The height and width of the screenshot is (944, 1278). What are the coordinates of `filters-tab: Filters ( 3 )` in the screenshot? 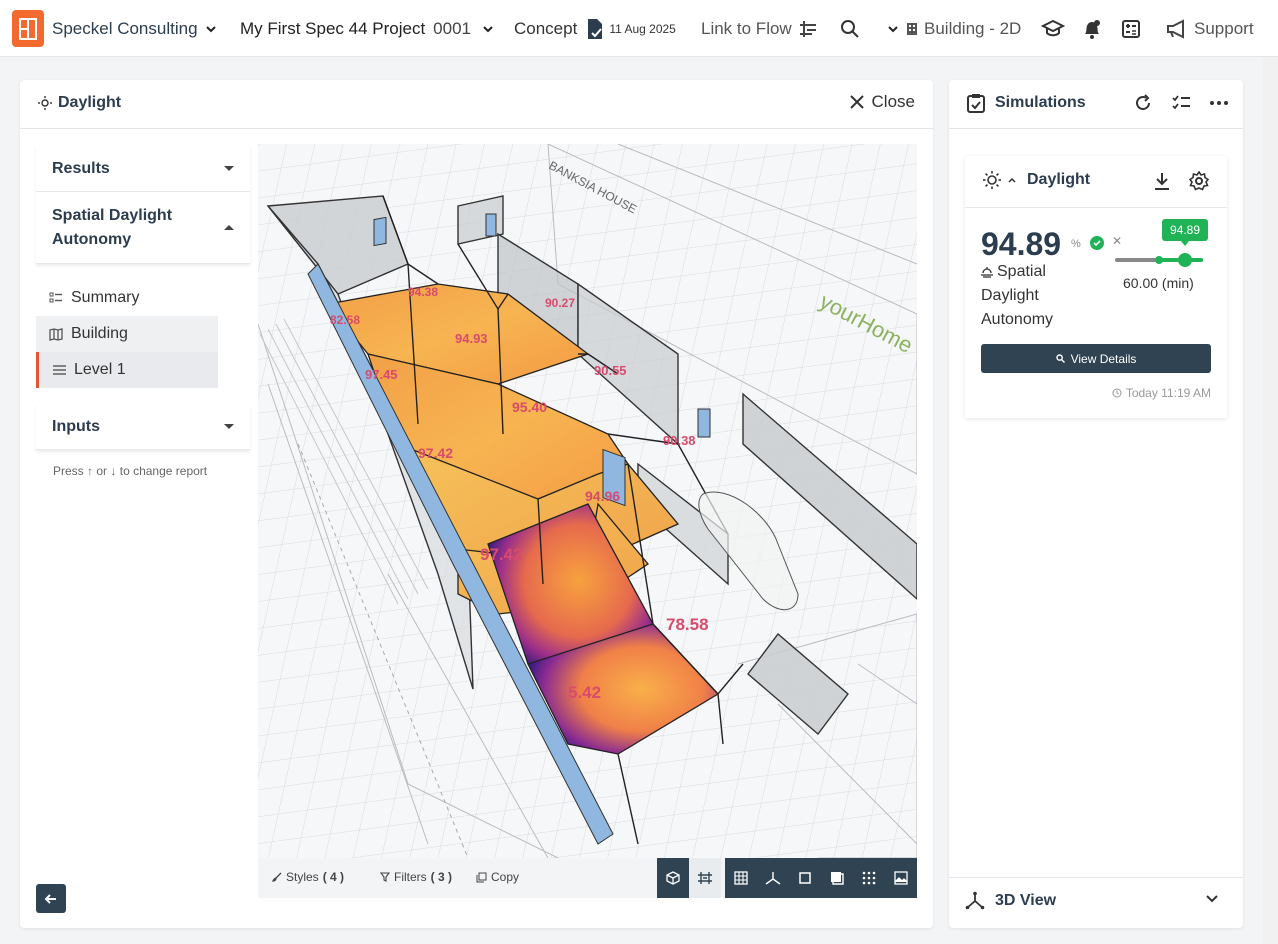 It's located at (416, 877).